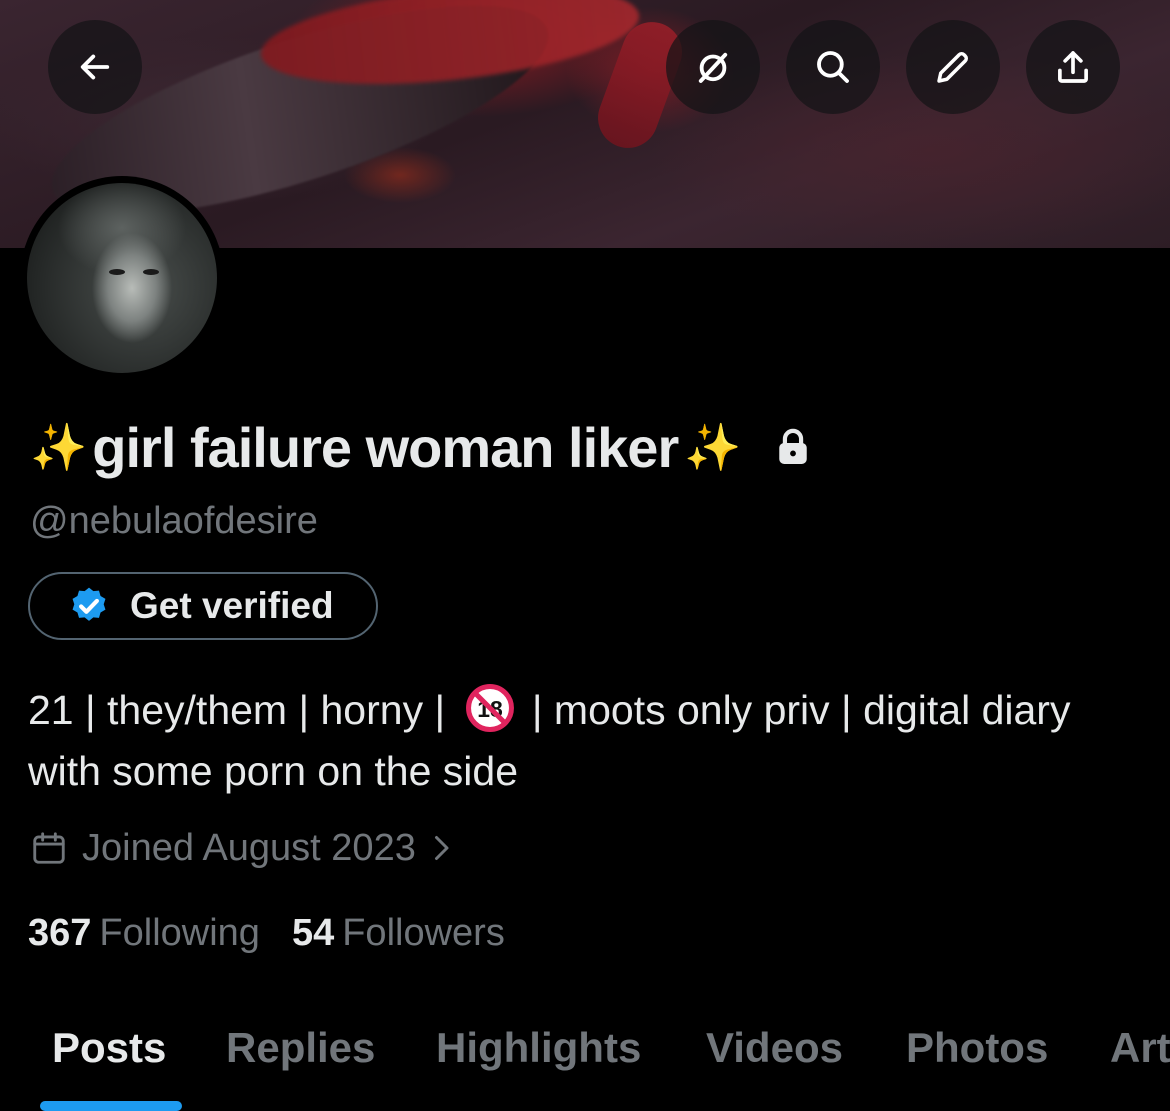 The height and width of the screenshot is (1111, 1170). I want to click on edit-button, so click(953, 67).